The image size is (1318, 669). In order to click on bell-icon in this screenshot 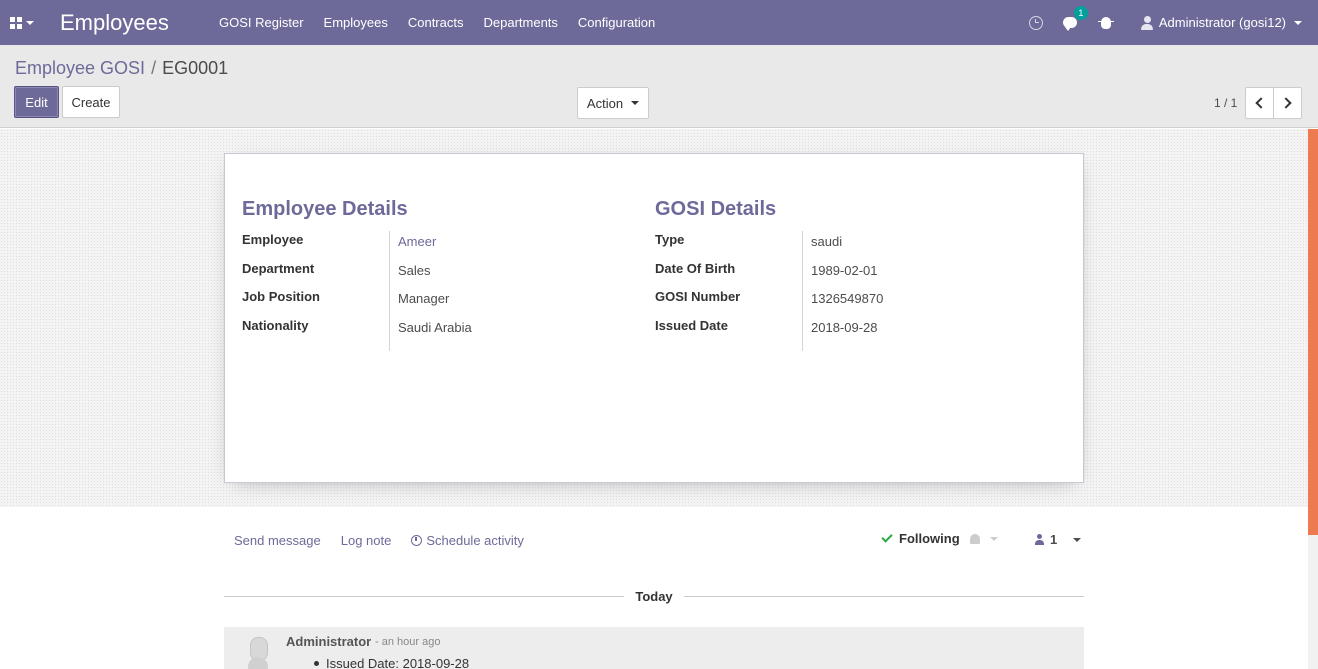, I will do `click(974, 538)`.